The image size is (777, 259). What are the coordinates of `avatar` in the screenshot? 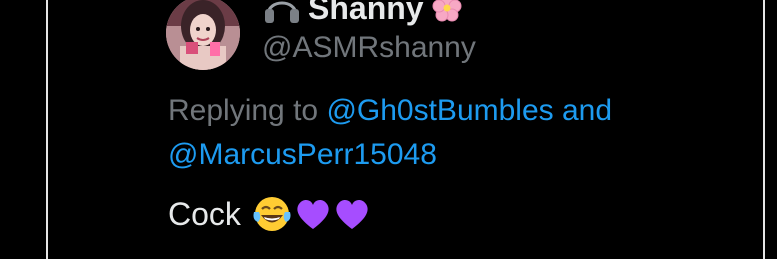 It's located at (203, 35).